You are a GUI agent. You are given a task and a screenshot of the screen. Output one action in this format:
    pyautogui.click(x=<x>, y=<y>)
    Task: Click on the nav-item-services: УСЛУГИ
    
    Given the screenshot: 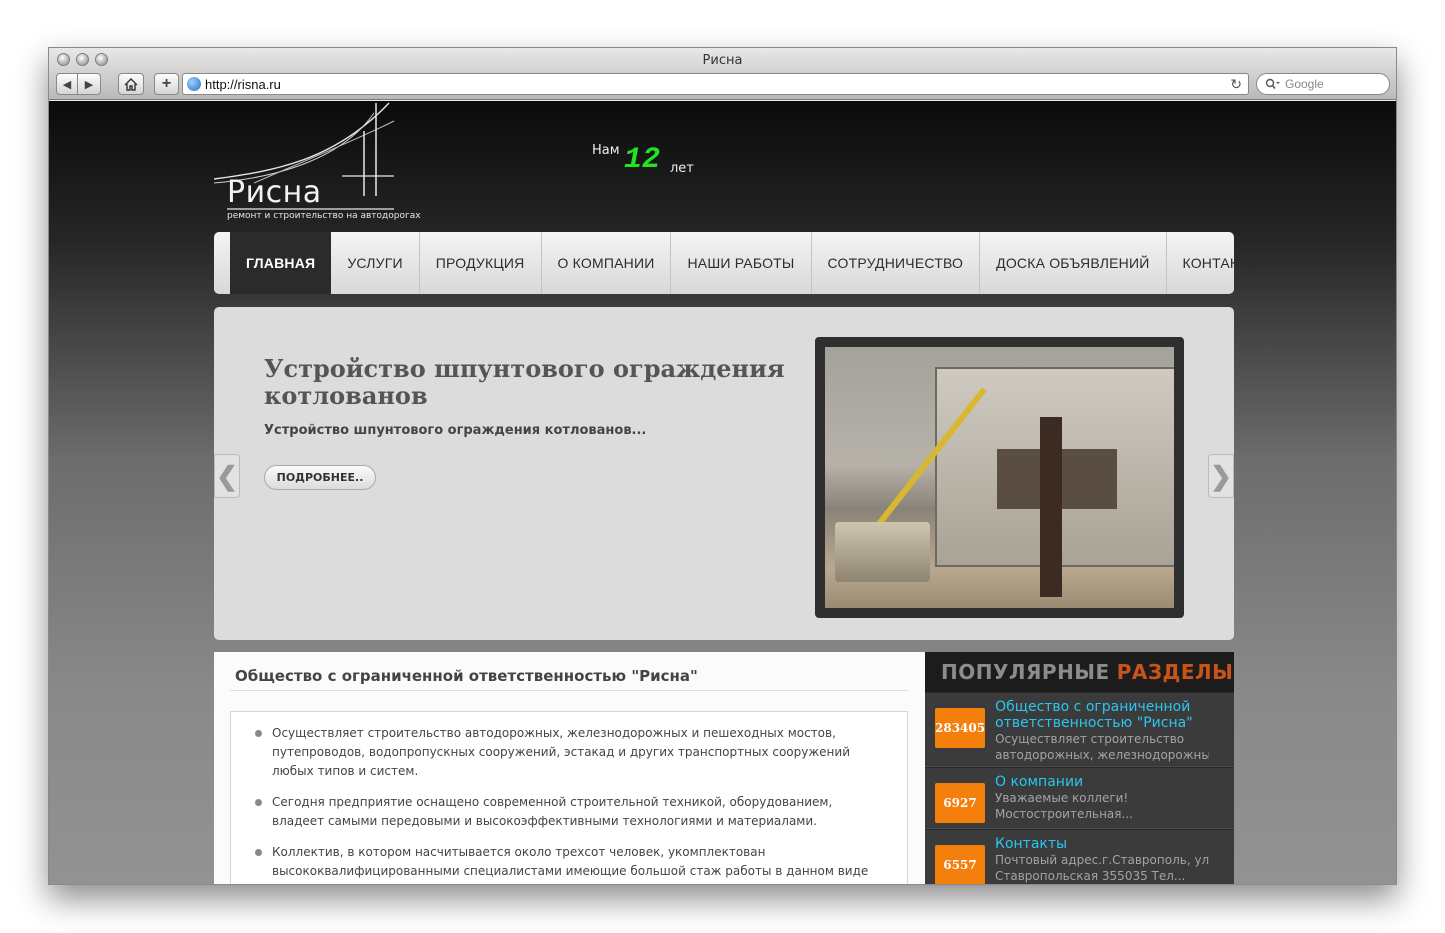 What is the action you would take?
    pyautogui.click(x=375, y=263)
    